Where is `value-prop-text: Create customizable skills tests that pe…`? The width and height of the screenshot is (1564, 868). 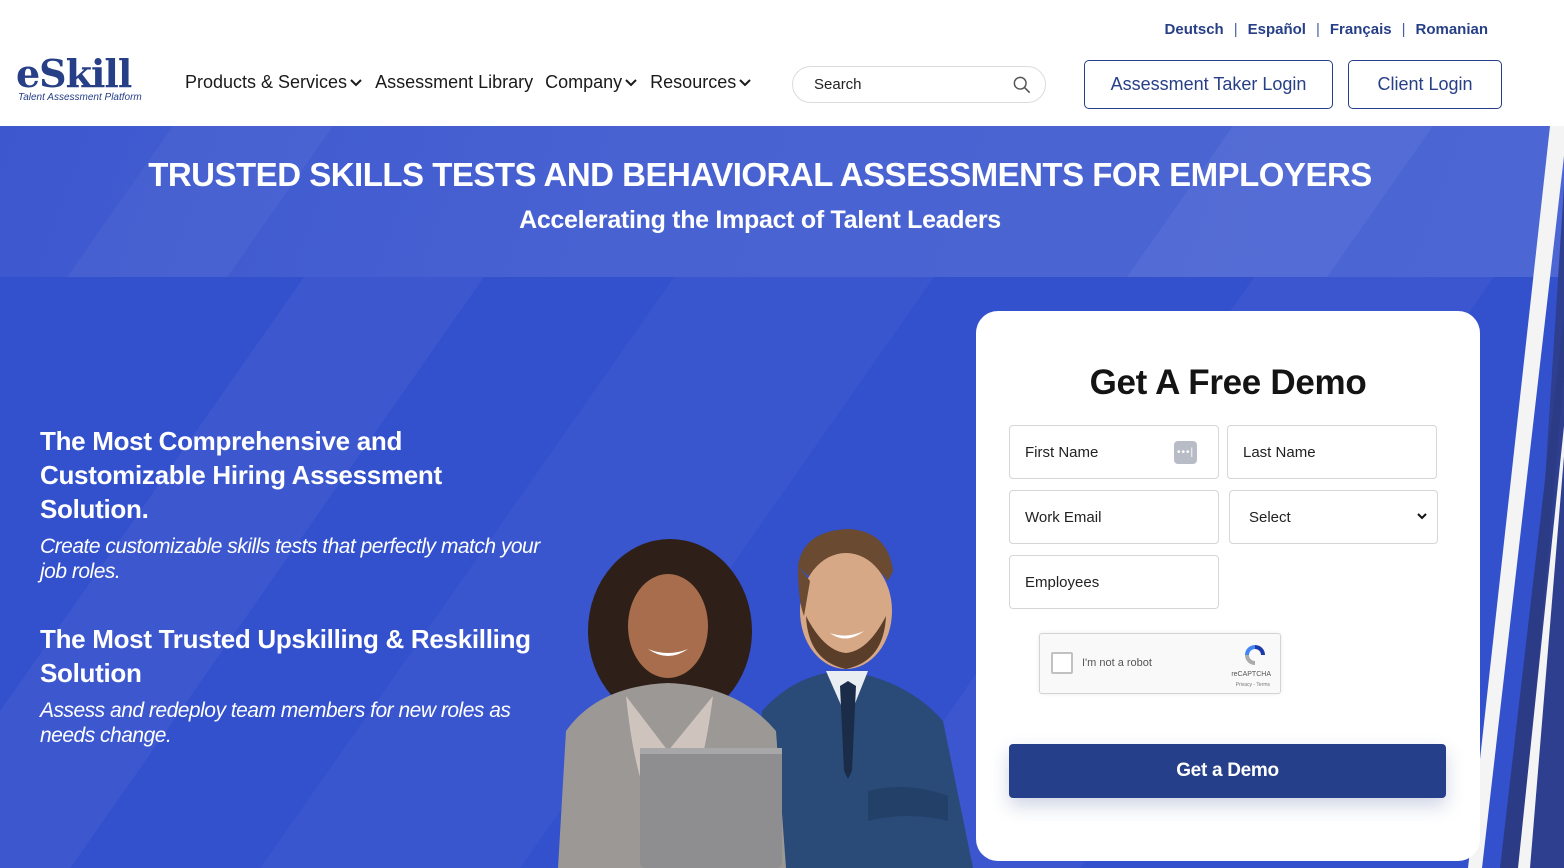 value-prop-text: Create customizable skills tests that pe… is located at coordinates (290, 559).